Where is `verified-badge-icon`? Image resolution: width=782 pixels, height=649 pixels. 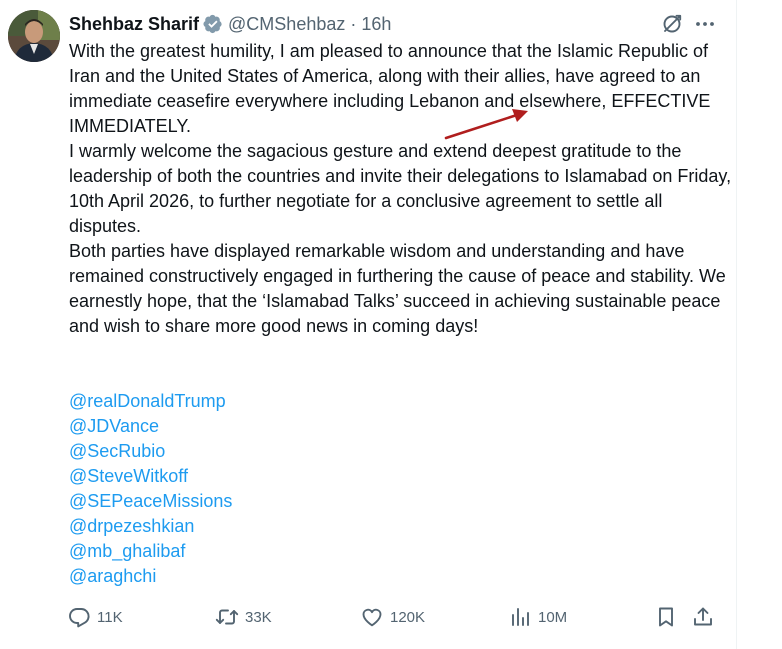 verified-badge-icon is located at coordinates (213, 24).